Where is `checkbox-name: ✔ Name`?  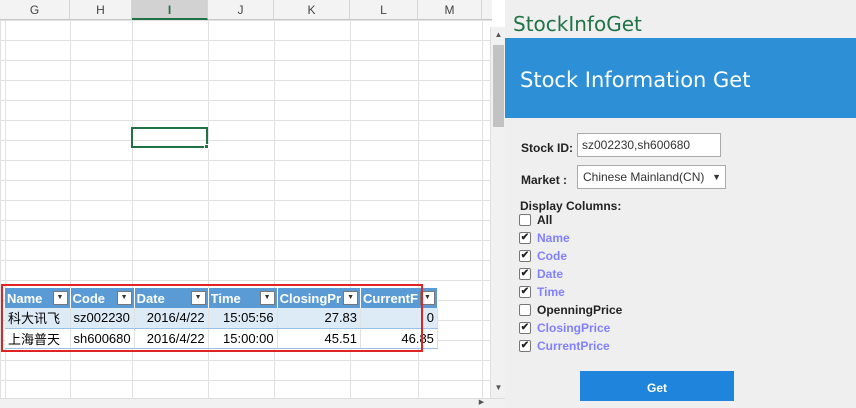
checkbox-name: ✔ Name is located at coordinates (544, 238).